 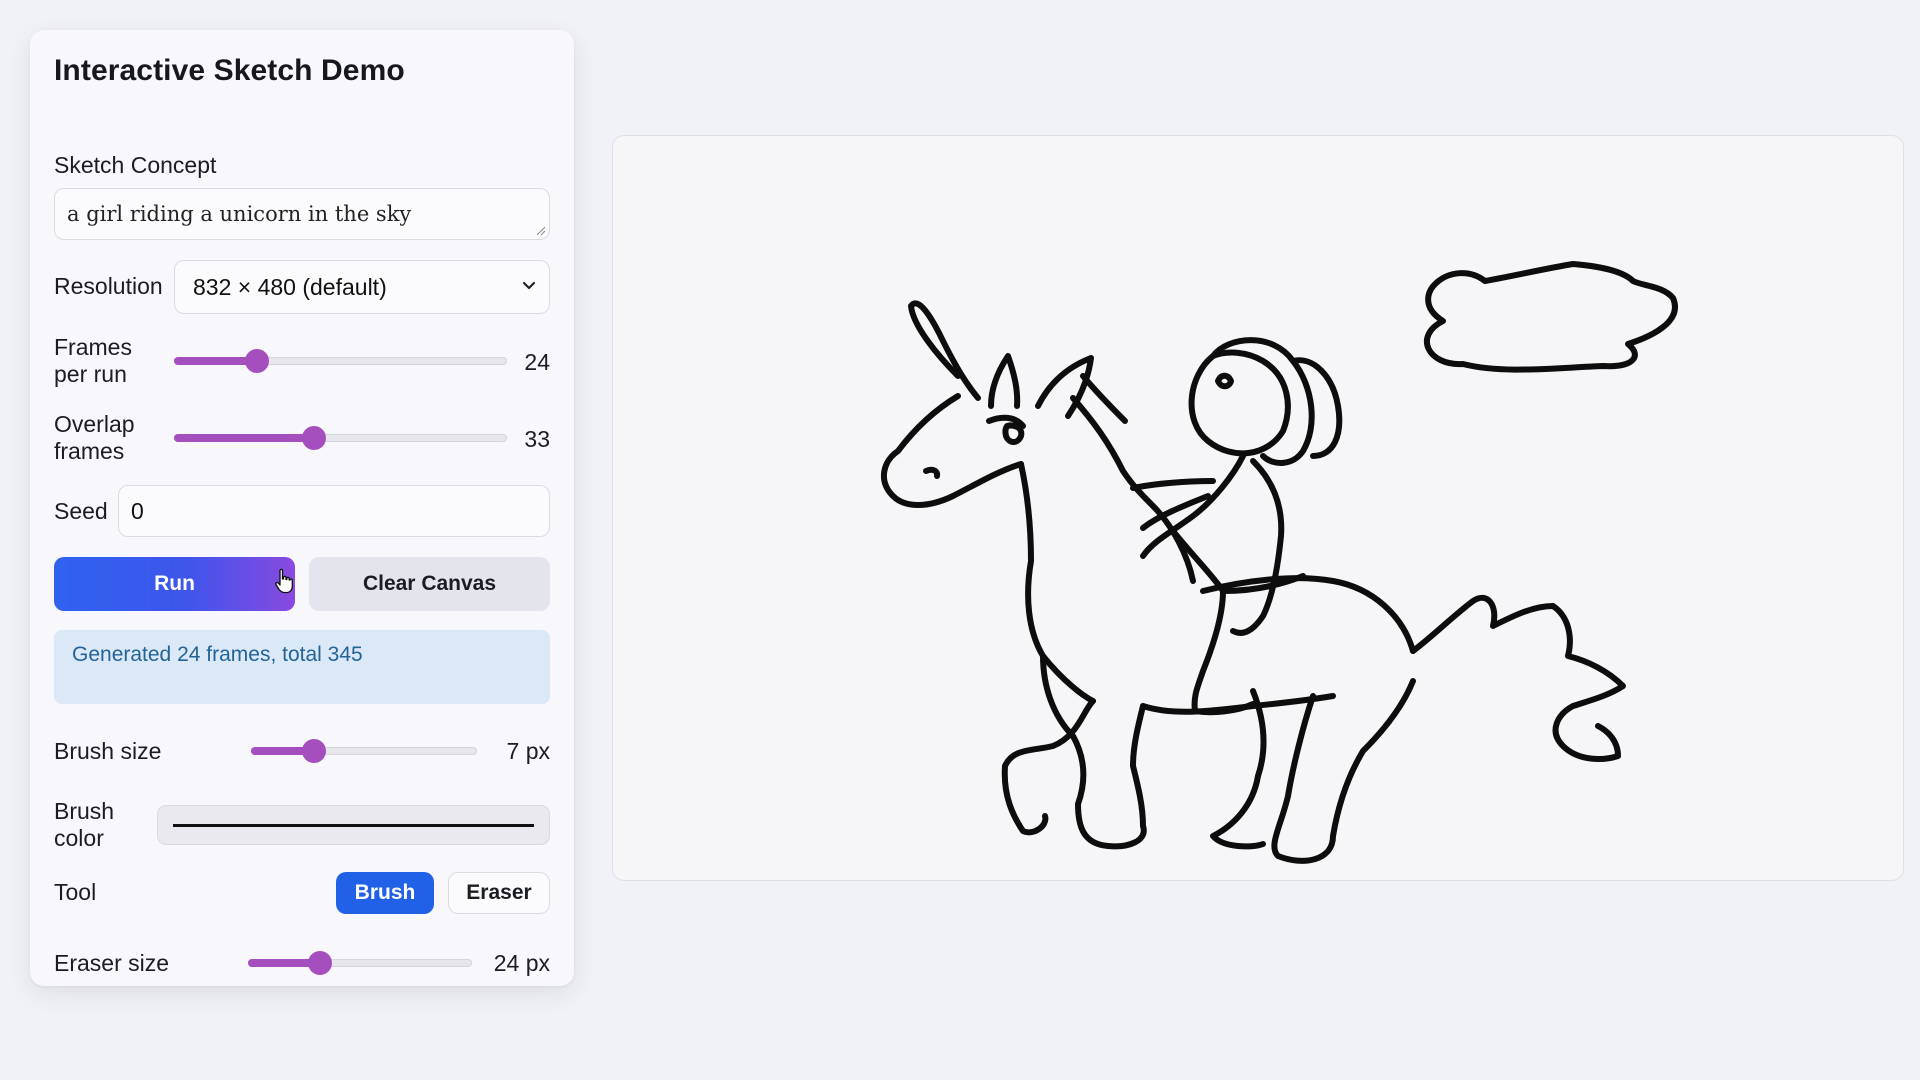 What do you see at coordinates (952, 450) in the screenshot?
I see `unicorn-head-stroke` at bounding box center [952, 450].